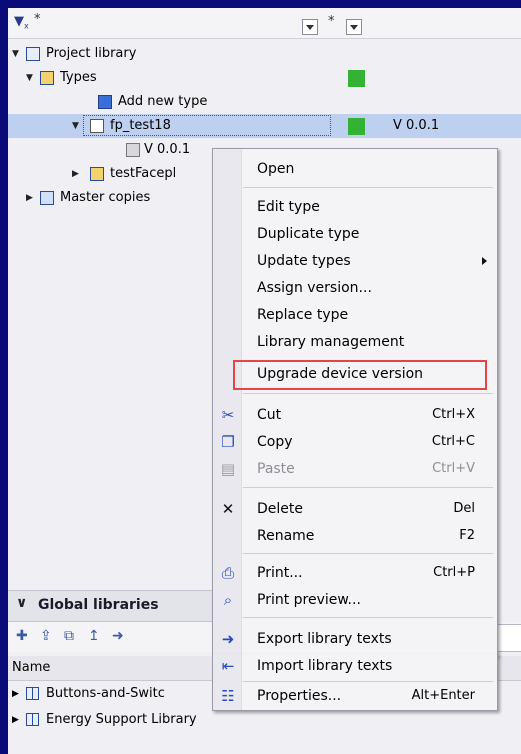 The height and width of the screenshot is (754, 521). Describe the element at coordinates (31, 668) in the screenshot. I see `name-column-header: Name` at that location.